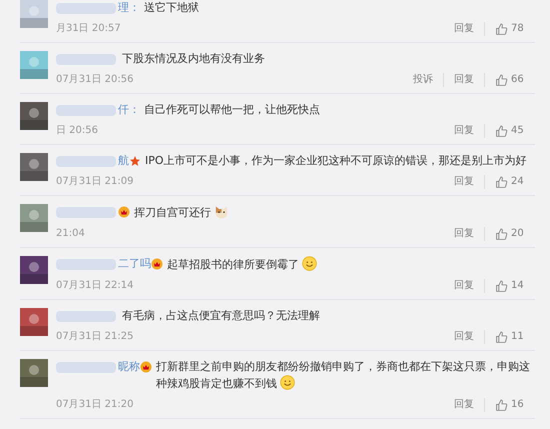 This screenshot has width=550, height=429. I want to click on like-button: 20, so click(510, 234).